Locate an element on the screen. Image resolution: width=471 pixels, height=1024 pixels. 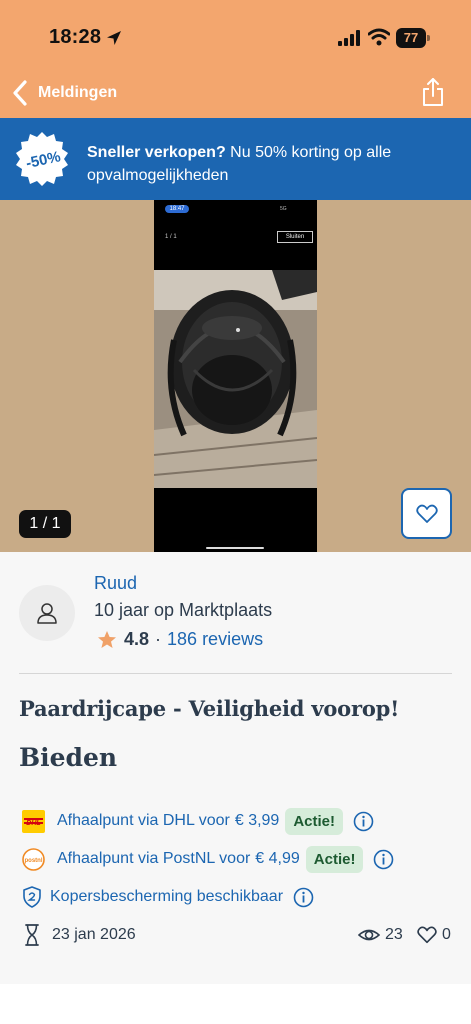
heart-icon is located at coordinates (426, 513).